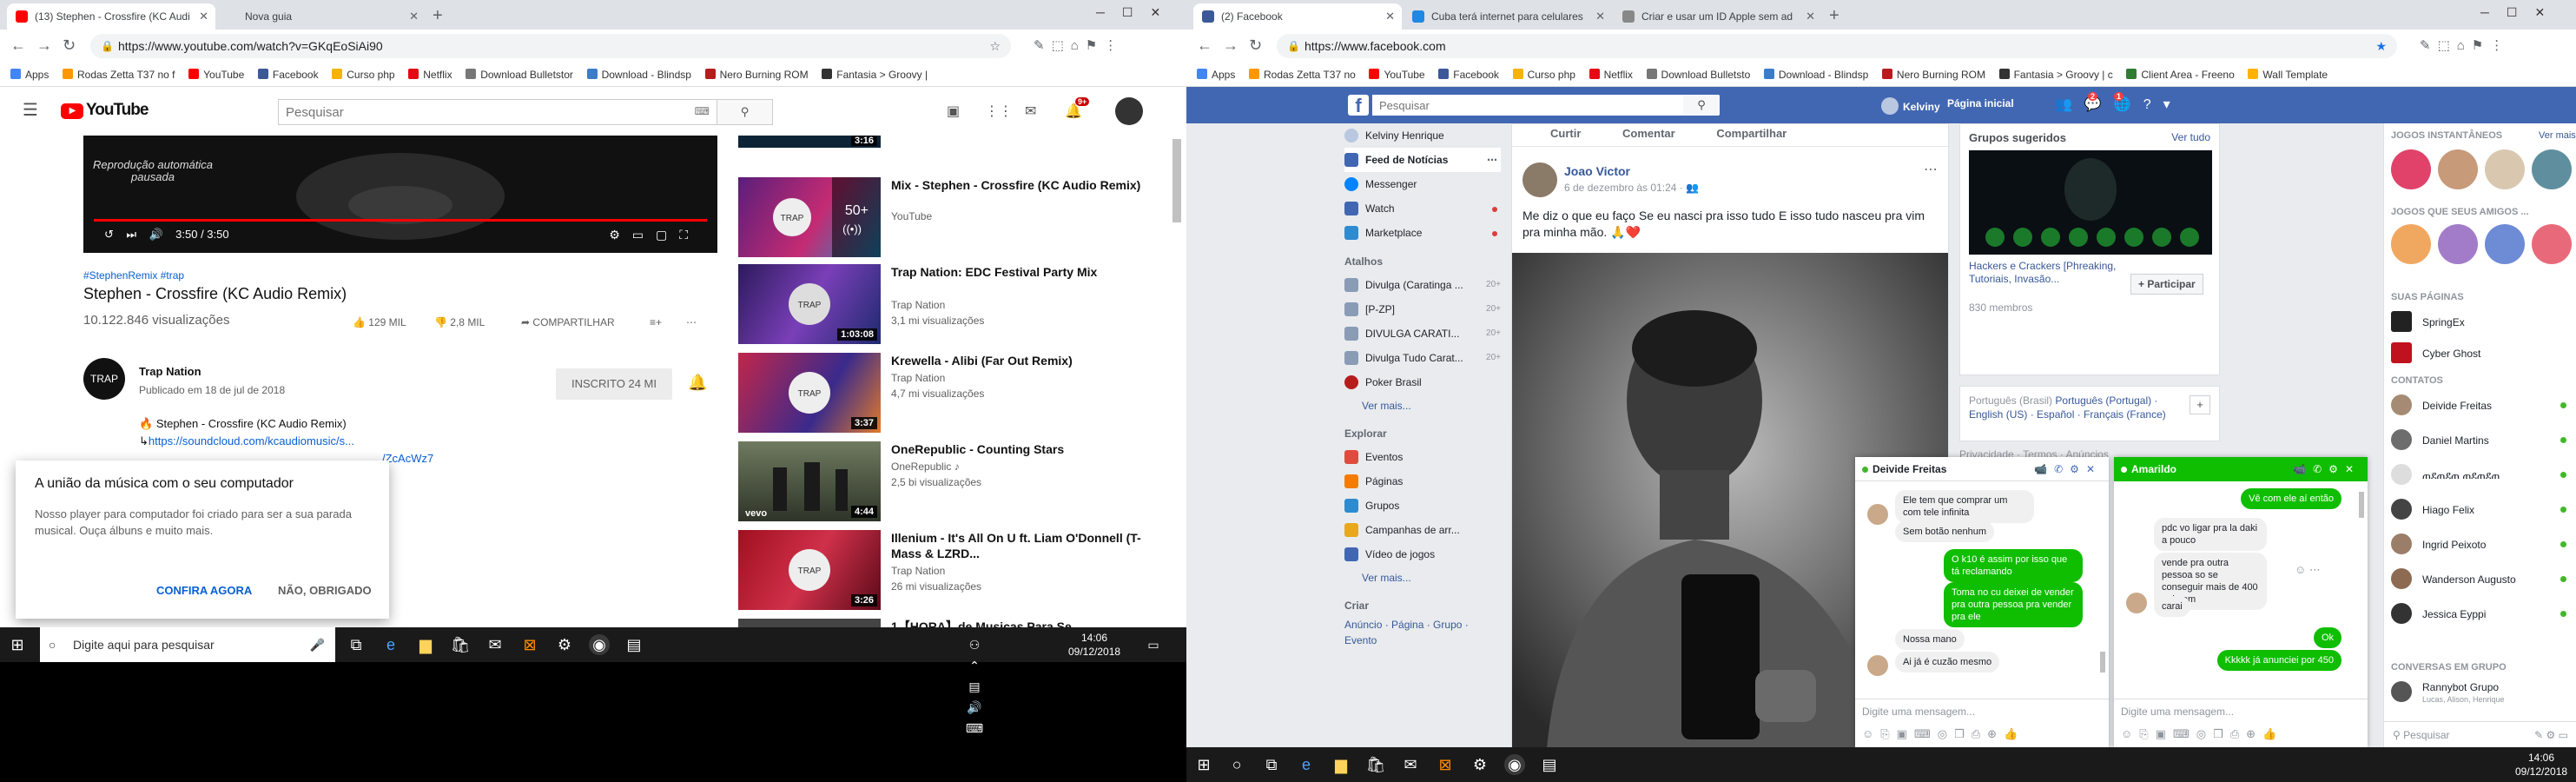  Describe the element at coordinates (2288, 75) in the screenshot. I see `bookmark-item: Wall Template` at that location.